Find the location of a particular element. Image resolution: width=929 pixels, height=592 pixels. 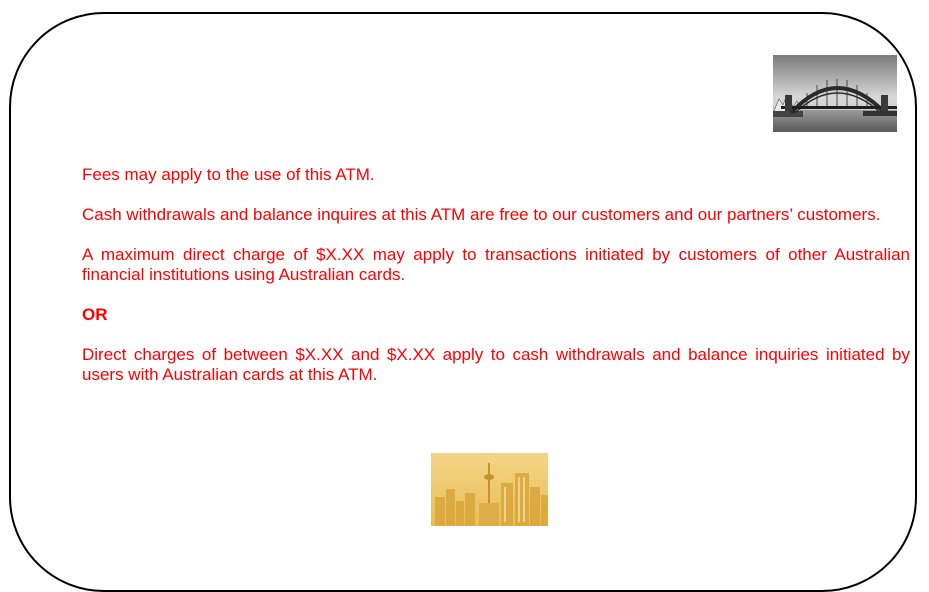

city-skyline-photo is located at coordinates (489, 489).